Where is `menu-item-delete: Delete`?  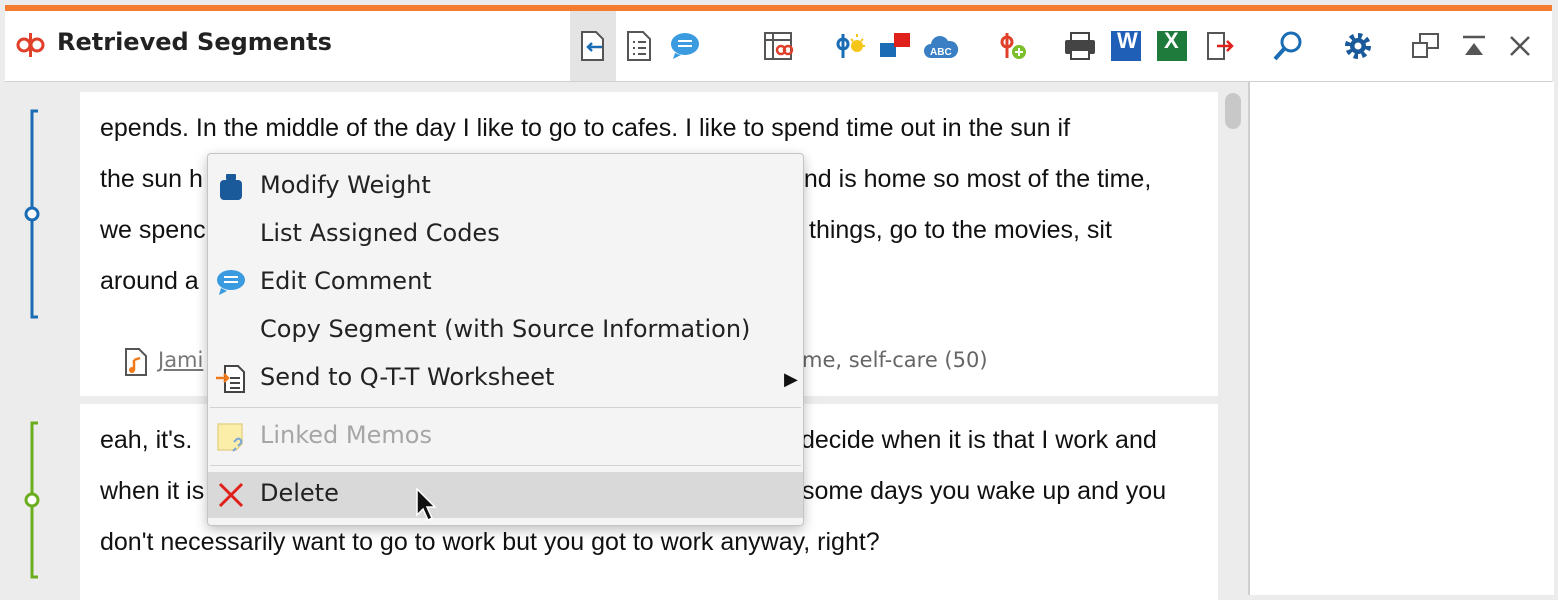 menu-item-delete: Delete is located at coordinates (505, 495).